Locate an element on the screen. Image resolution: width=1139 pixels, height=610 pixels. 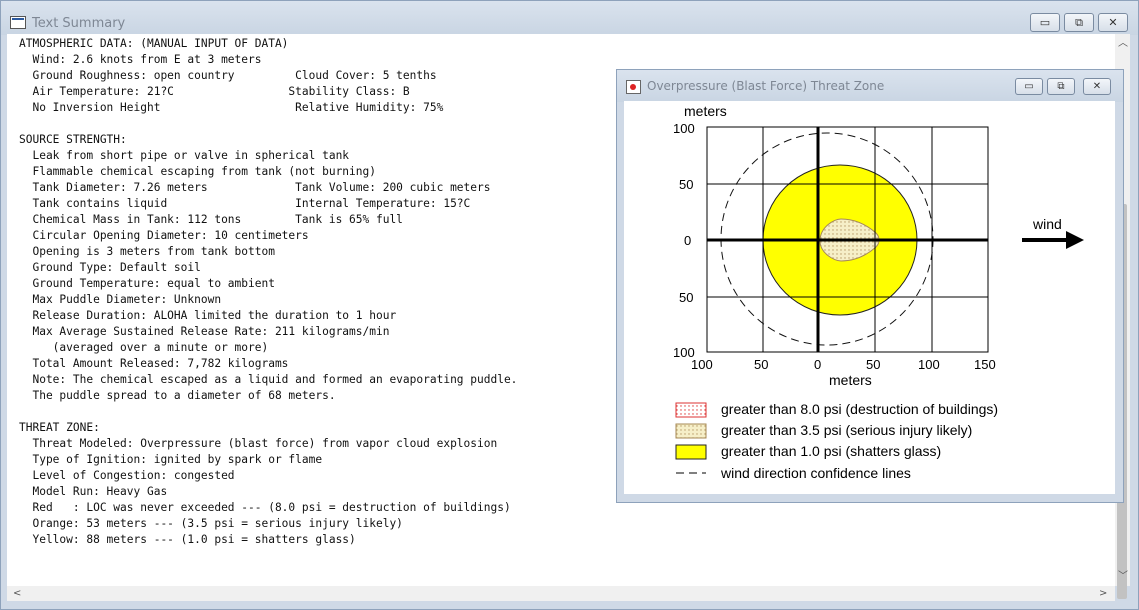
x-tick-3: 0 is located at coordinates (817, 364).